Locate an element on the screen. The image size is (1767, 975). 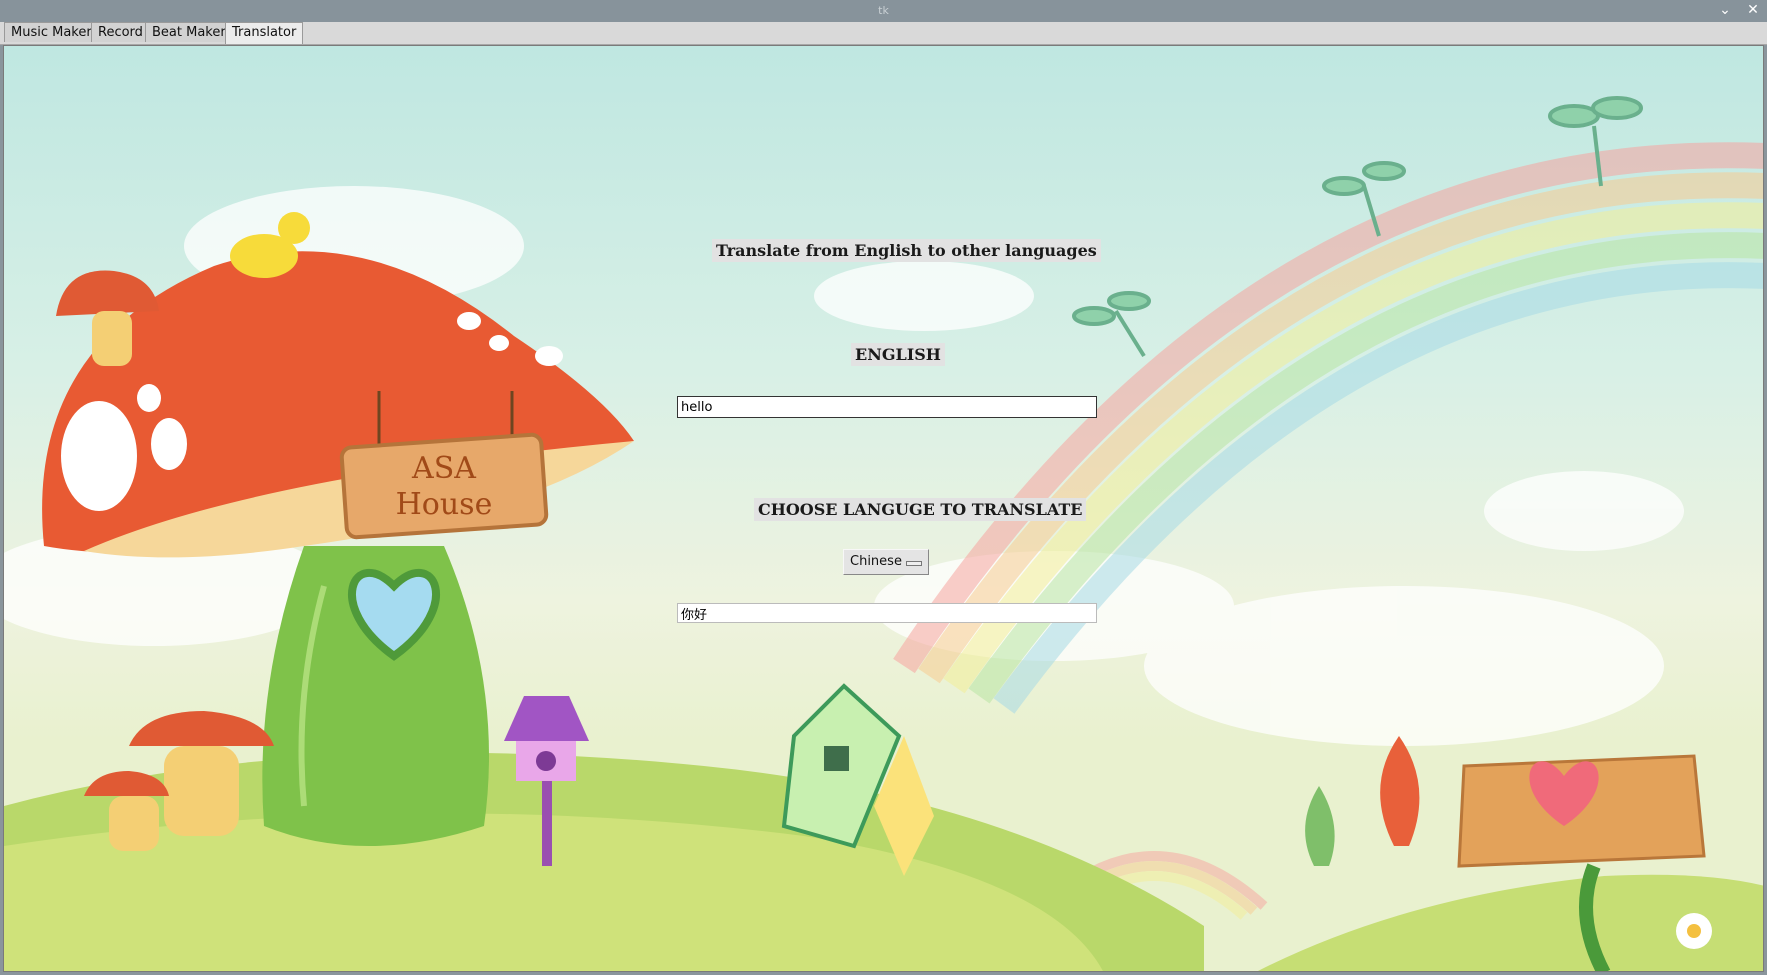
language-select: Chinese is located at coordinates (886, 562).